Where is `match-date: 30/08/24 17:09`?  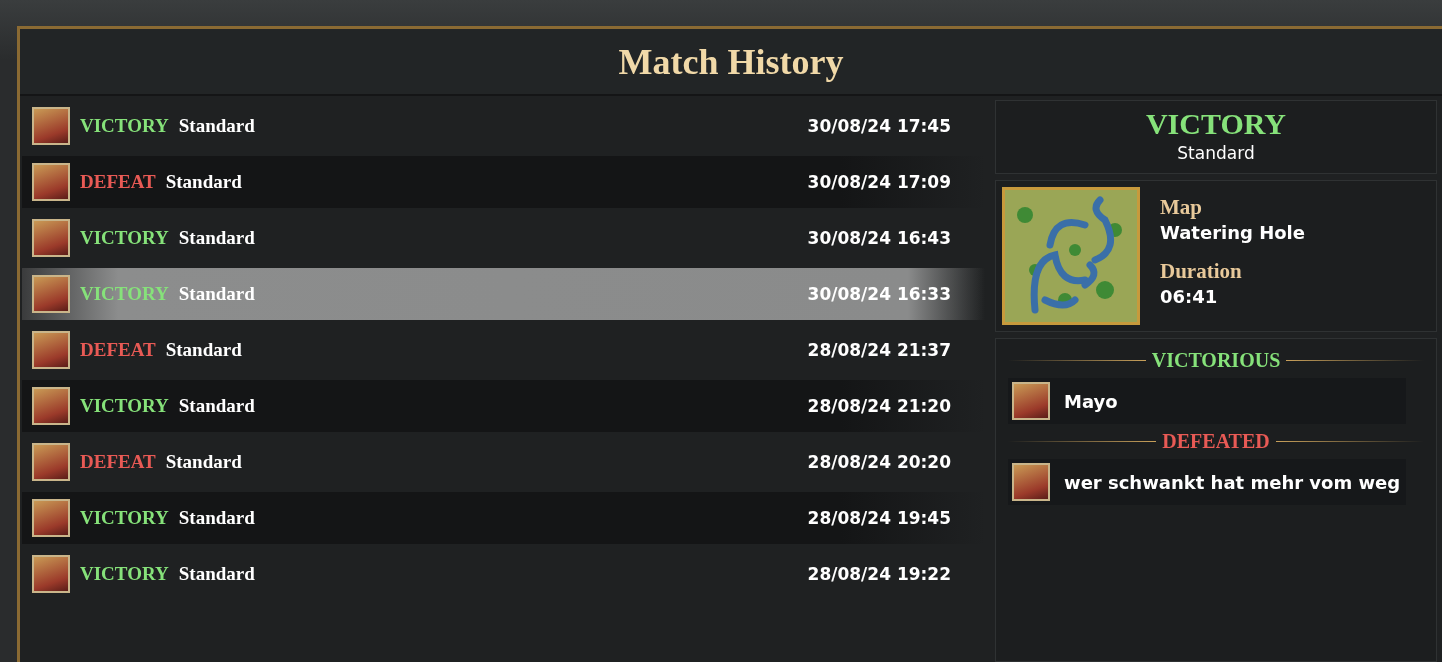 match-date: 30/08/24 17:09 is located at coordinates (879, 182).